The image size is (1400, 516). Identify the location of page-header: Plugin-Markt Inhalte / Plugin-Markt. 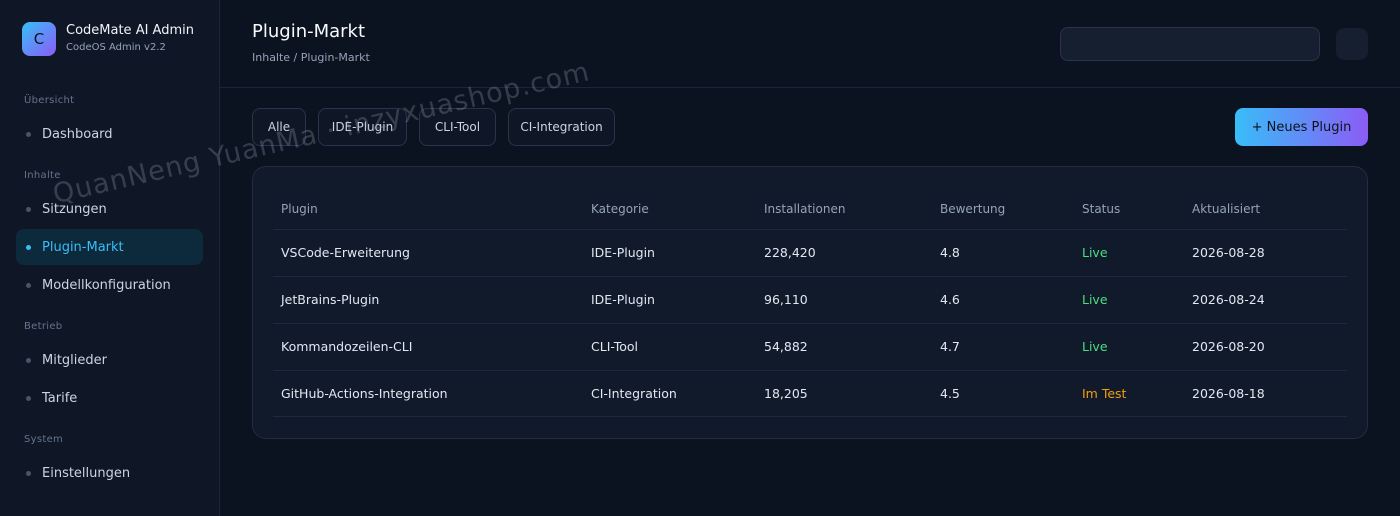
(810, 44).